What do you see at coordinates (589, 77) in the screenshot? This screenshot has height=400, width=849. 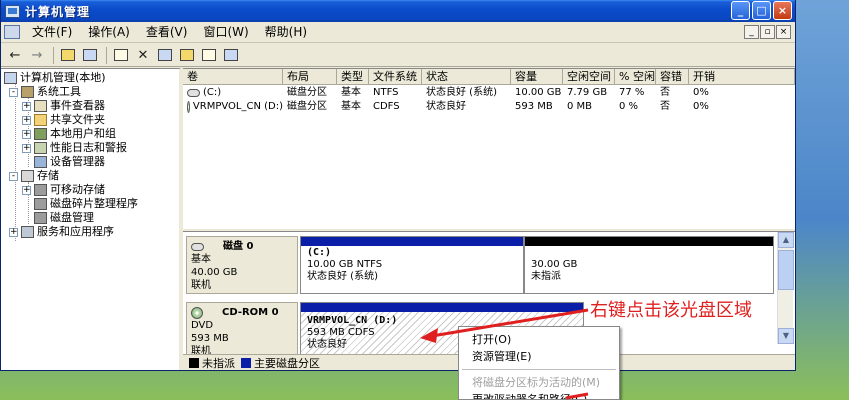 I see `column-header-free-space: 空闲空间` at bounding box center [589, 77].